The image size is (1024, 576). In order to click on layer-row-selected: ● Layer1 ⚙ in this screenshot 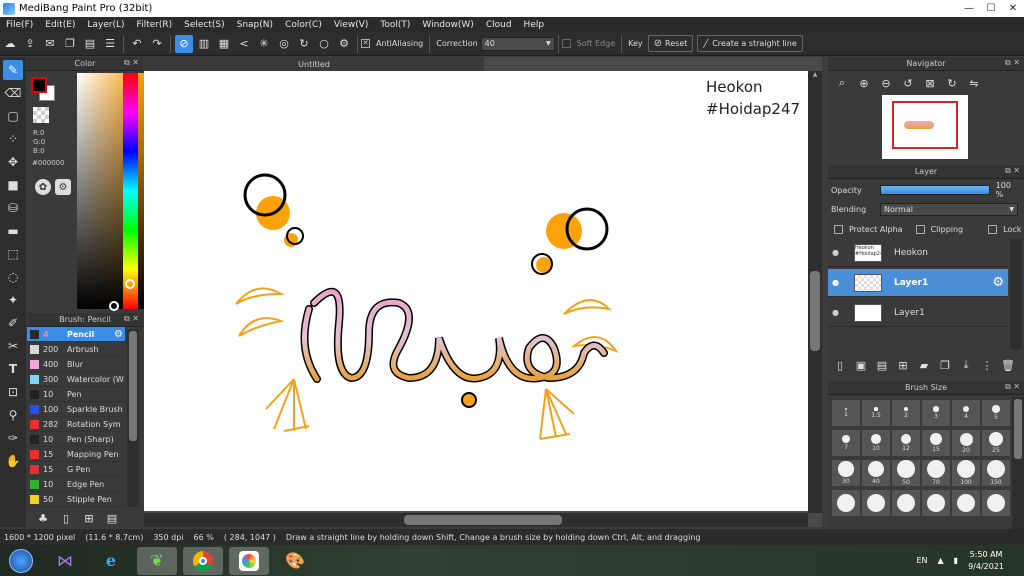, I will do `click(918, 283)`.